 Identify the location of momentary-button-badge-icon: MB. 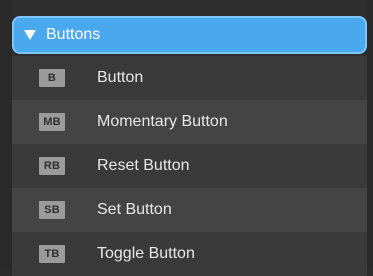
(52, 122).